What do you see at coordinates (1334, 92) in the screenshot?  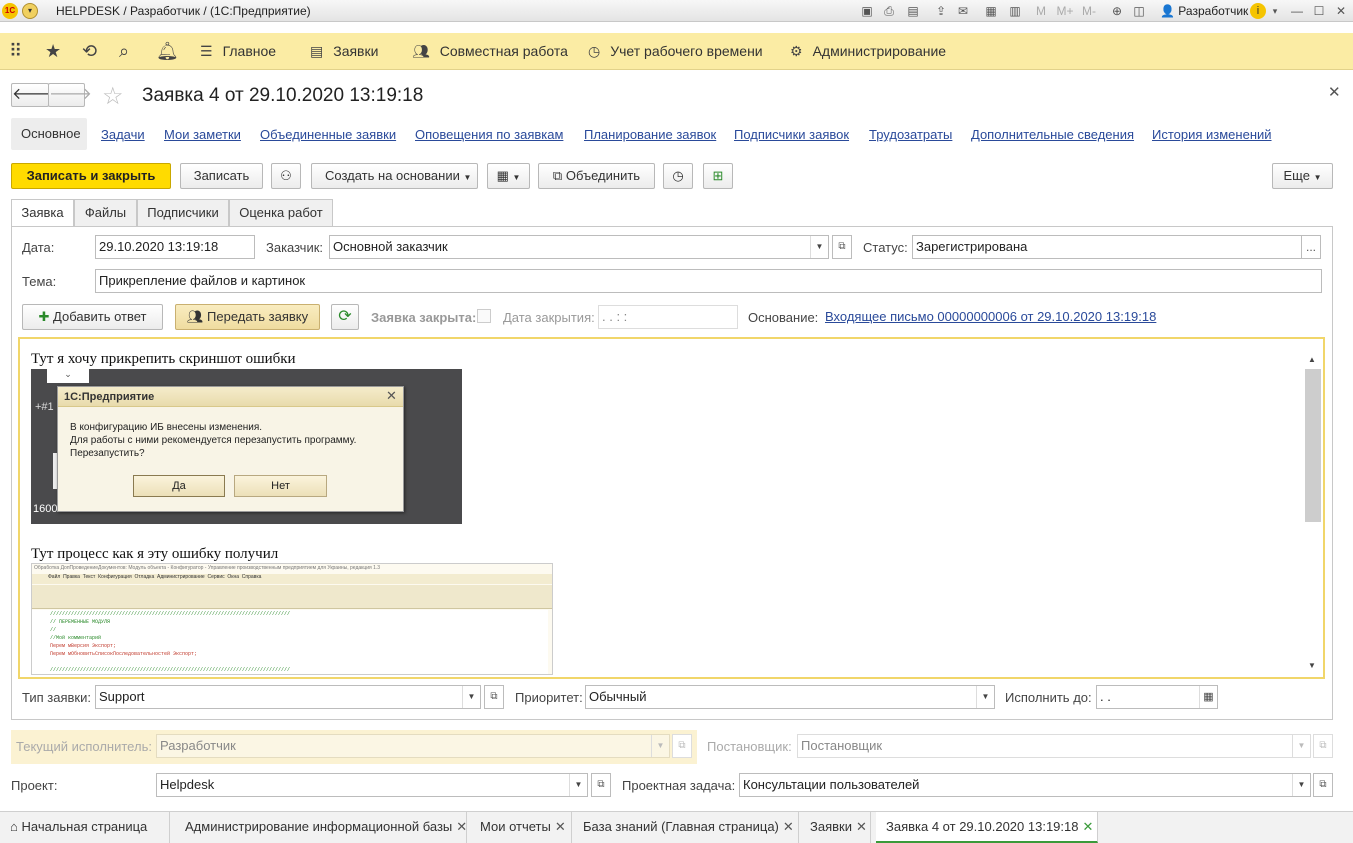 I see `close-form-icon: ✕` at bounding box center [1334, 92].